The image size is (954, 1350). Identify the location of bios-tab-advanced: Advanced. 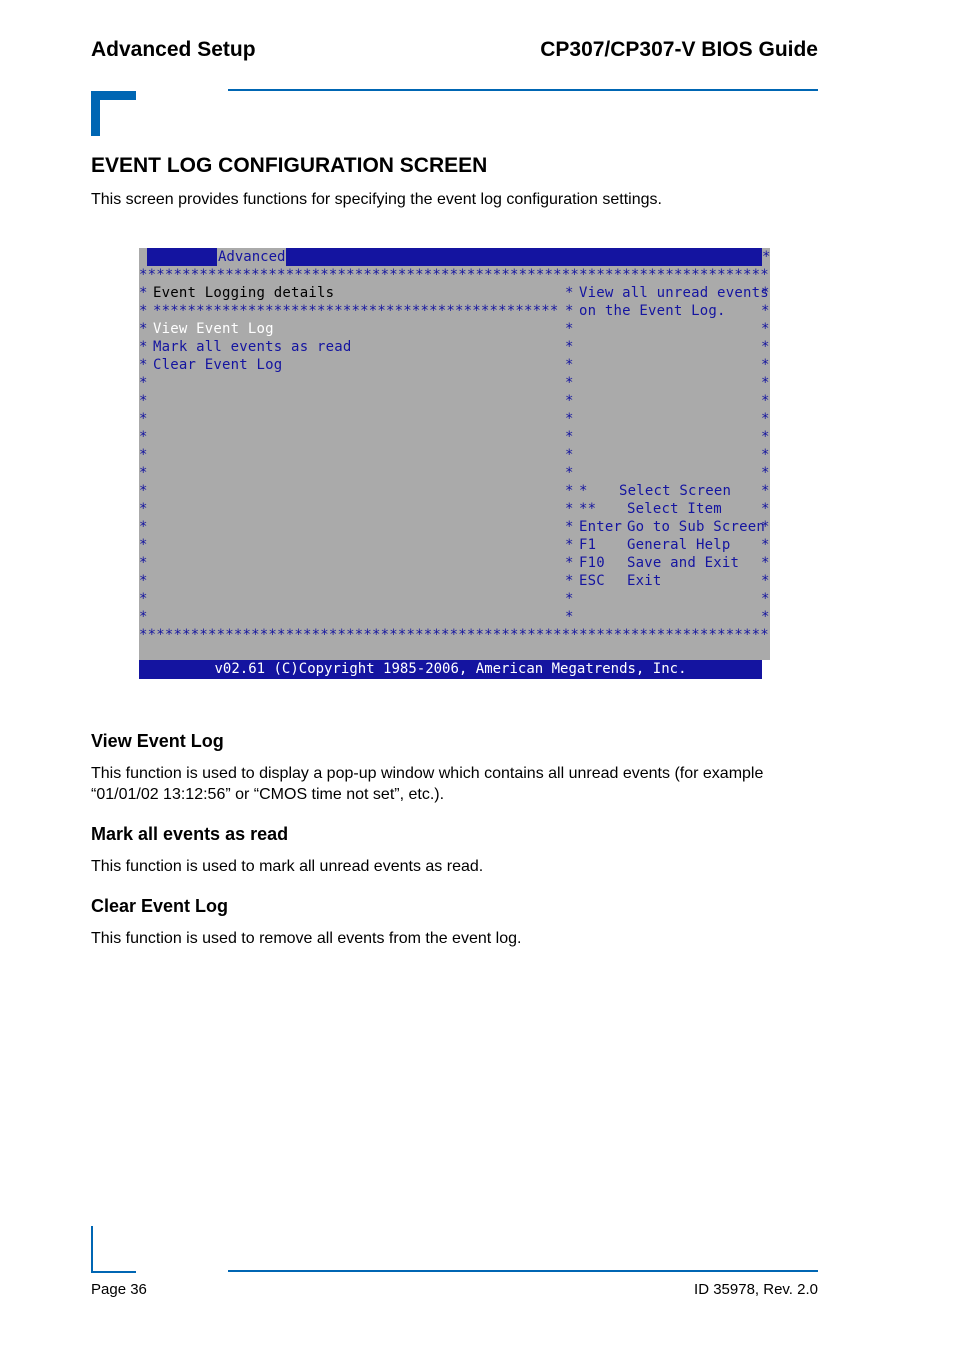
(252, 257).